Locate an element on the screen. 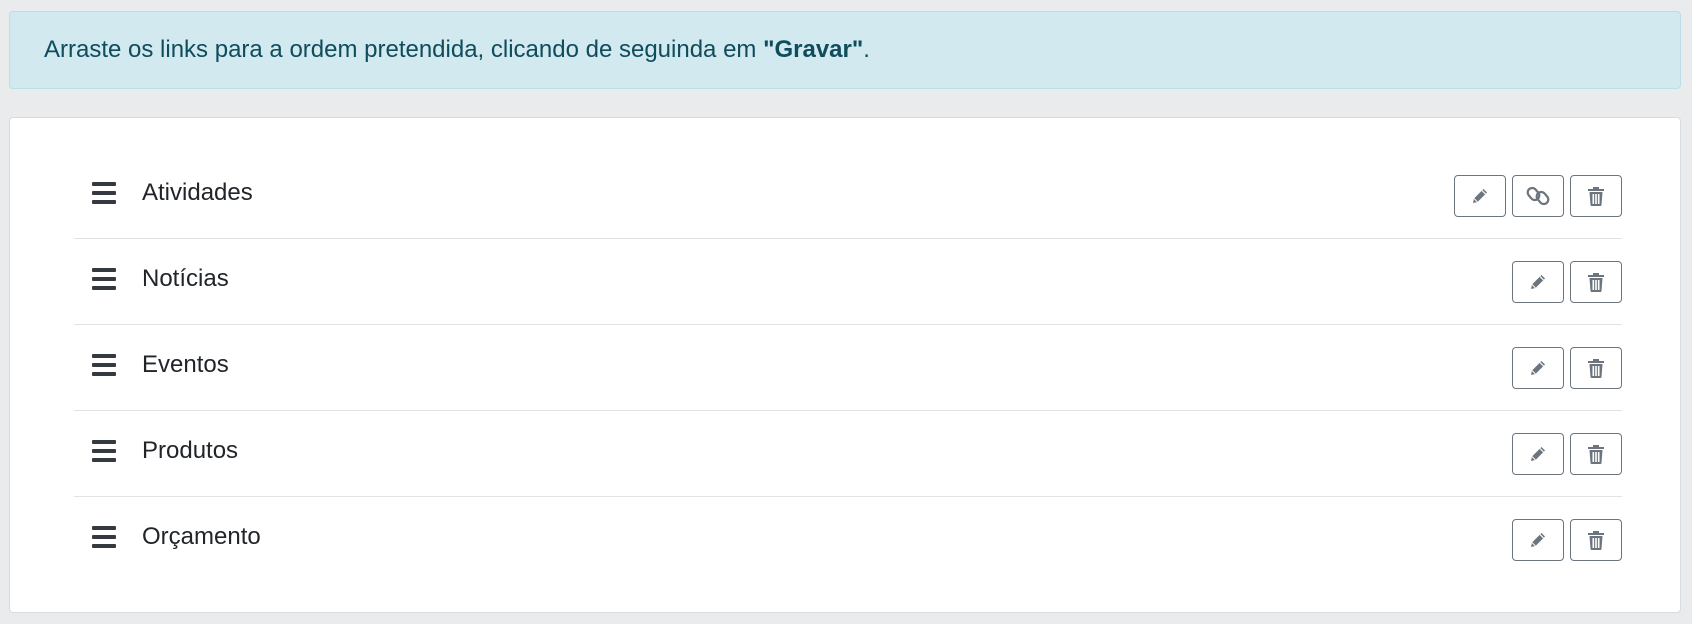 The height and width of the screenshot is (624, 1692). list-item: Eventos is located at coordinates (848, 368).